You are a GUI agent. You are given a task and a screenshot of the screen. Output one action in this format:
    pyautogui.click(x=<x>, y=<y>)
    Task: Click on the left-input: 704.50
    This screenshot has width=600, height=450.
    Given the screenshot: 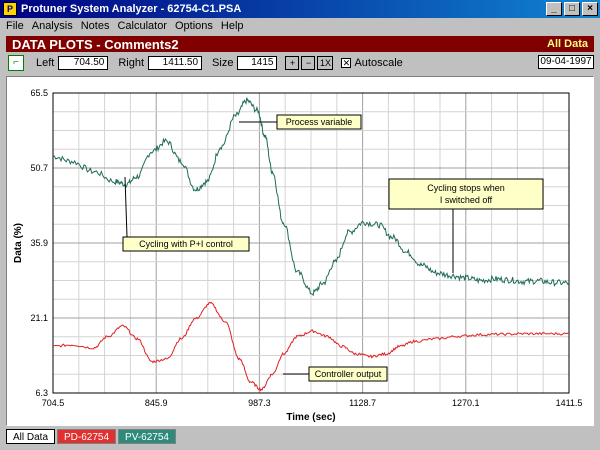 What is the action you would take?
    pyautogui.click(x=83, y=63)
    